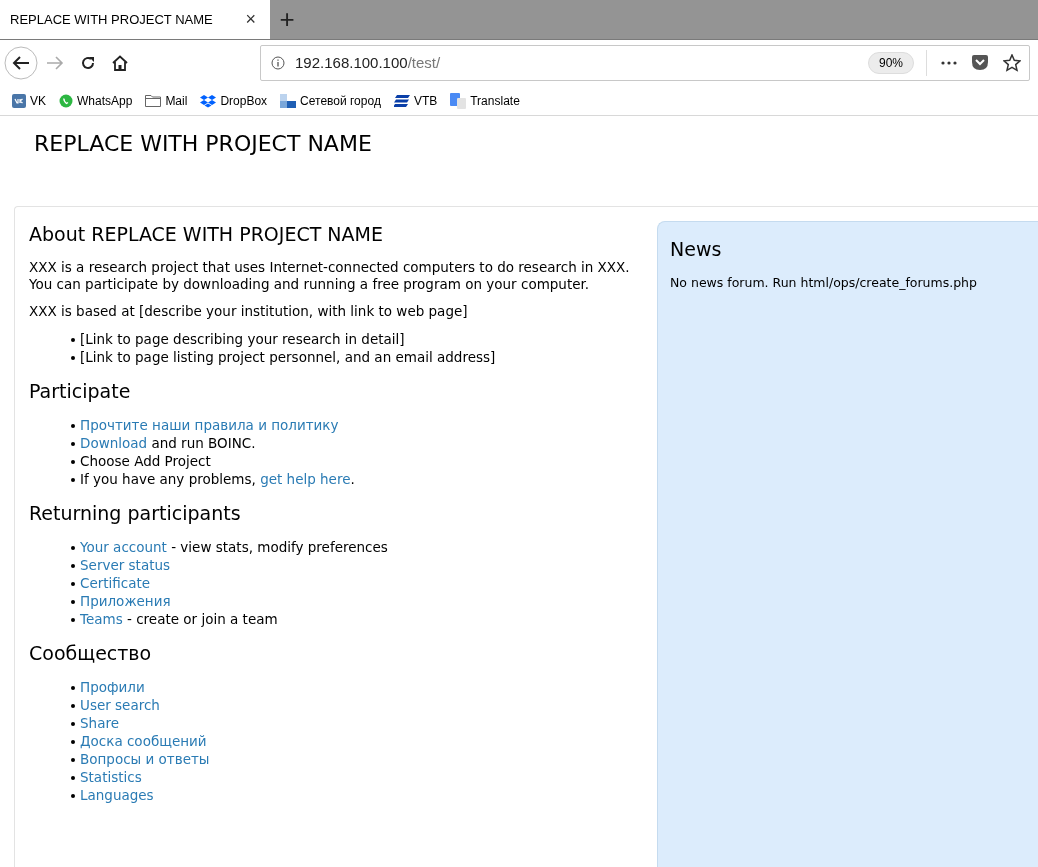 This screenshot has height=867, width=1038. Describe the element at coordinates (80, 391) in the screenshot. I see `section-heading: Participate` at that location.